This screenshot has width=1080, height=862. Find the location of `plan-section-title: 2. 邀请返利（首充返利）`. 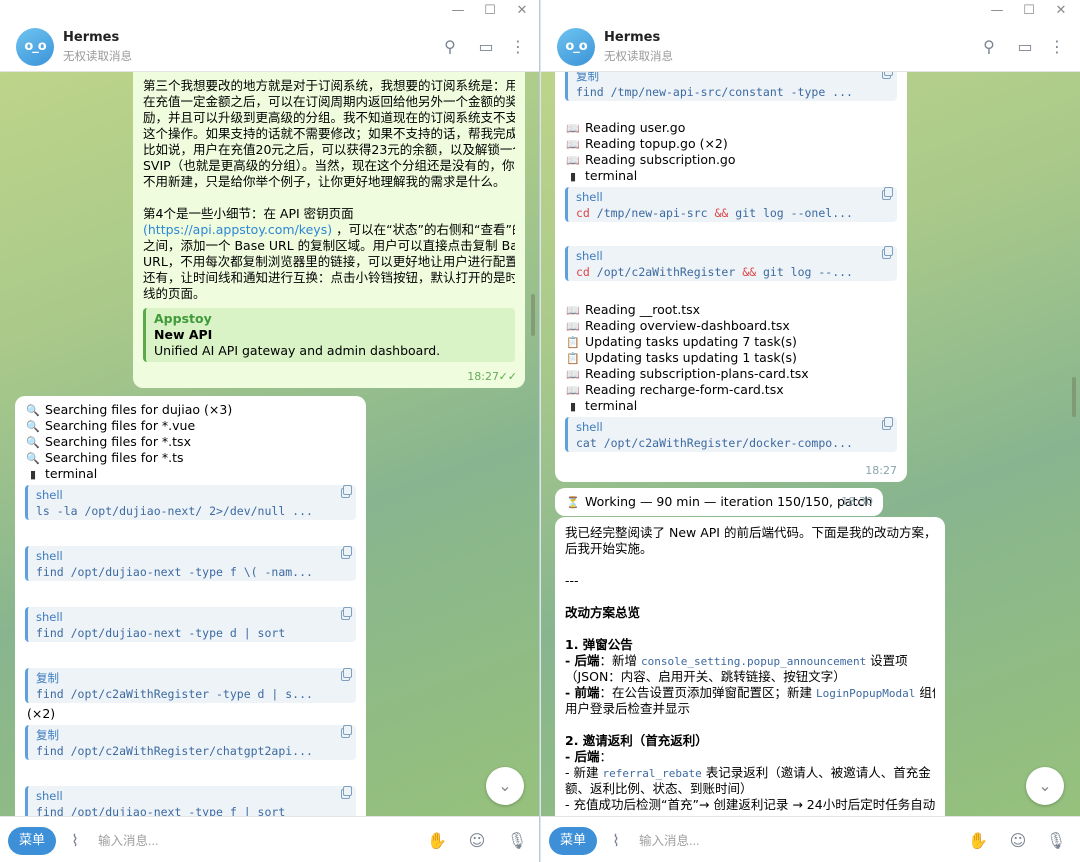

plan-section-title: 2. 邀请返利（首充返利） is located at coordinates (636, 740).